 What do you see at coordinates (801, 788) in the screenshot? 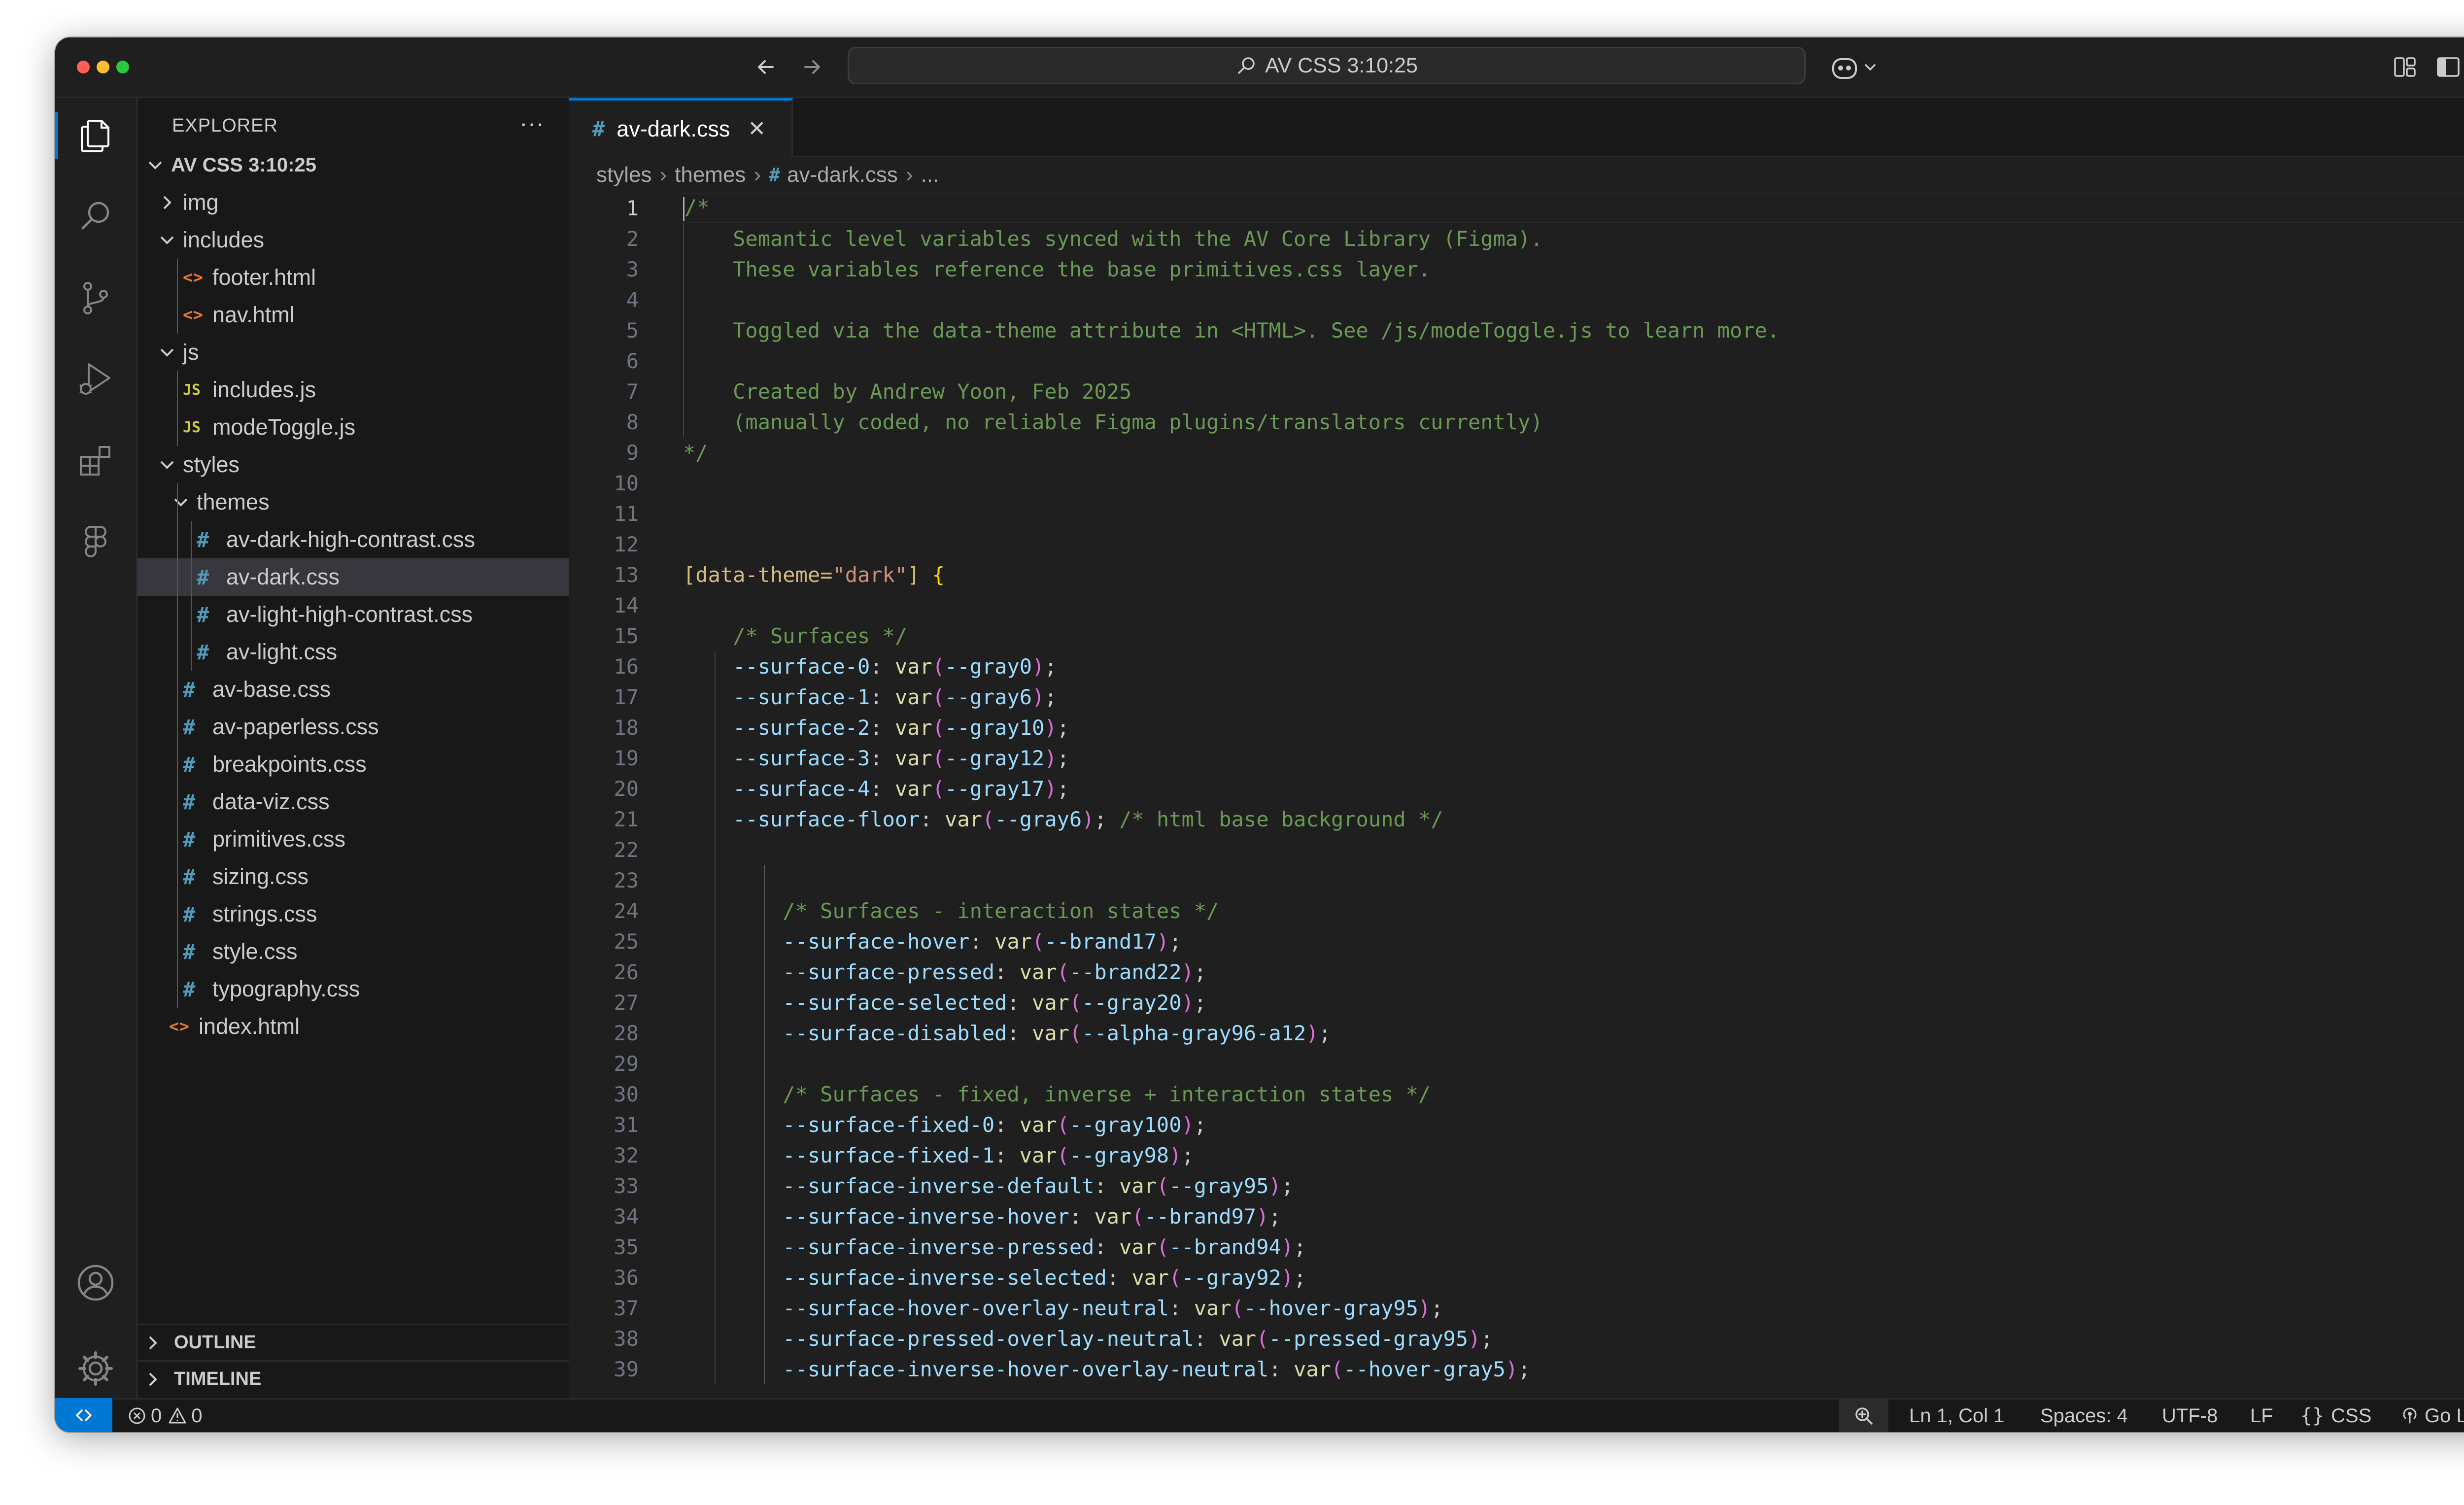
I see `code-token: --surface-4` at bounding box center [801, 788].